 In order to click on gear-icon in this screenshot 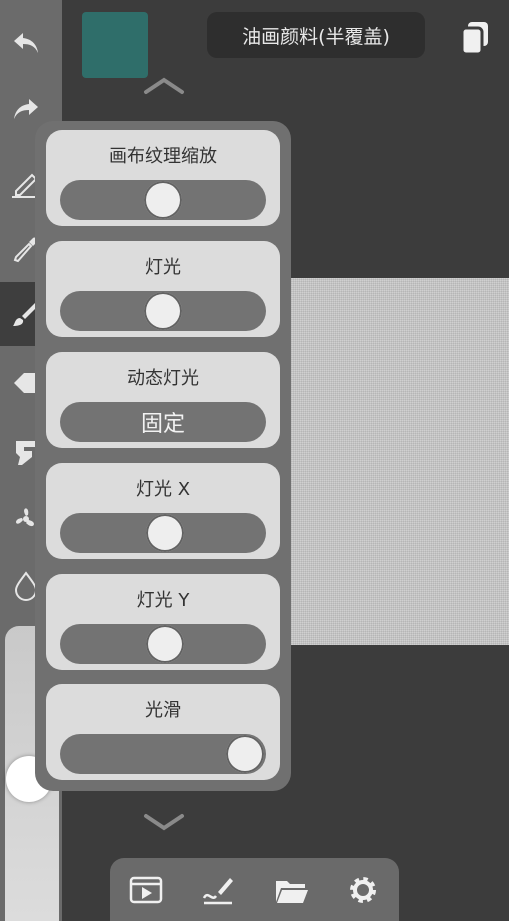, I will do `click(362, 889)`.